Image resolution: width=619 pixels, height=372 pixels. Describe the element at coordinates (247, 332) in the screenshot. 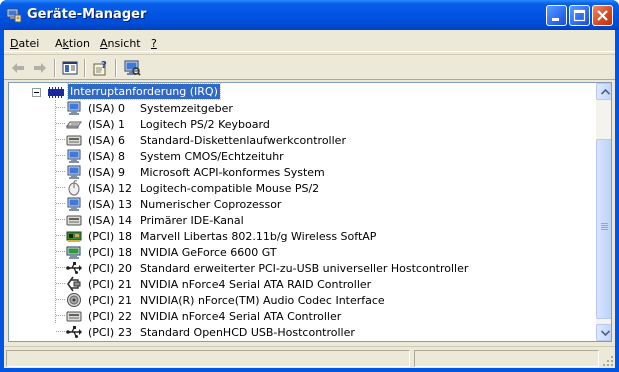

I see `device-name: Standard OpenHCD USB-Hostcontroller` at that location.